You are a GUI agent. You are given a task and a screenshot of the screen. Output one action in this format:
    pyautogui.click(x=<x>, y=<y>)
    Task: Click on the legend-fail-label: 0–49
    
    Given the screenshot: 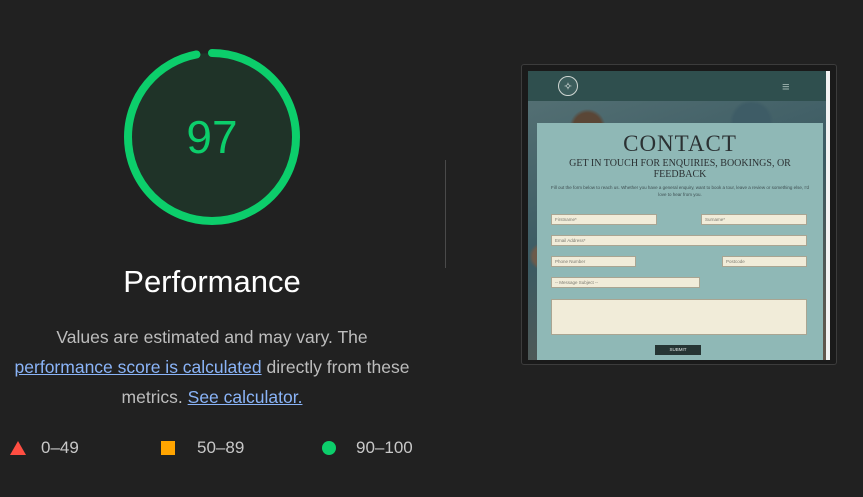 What is the action you would take?
    pyautogui.click(x=60, y=447)
    